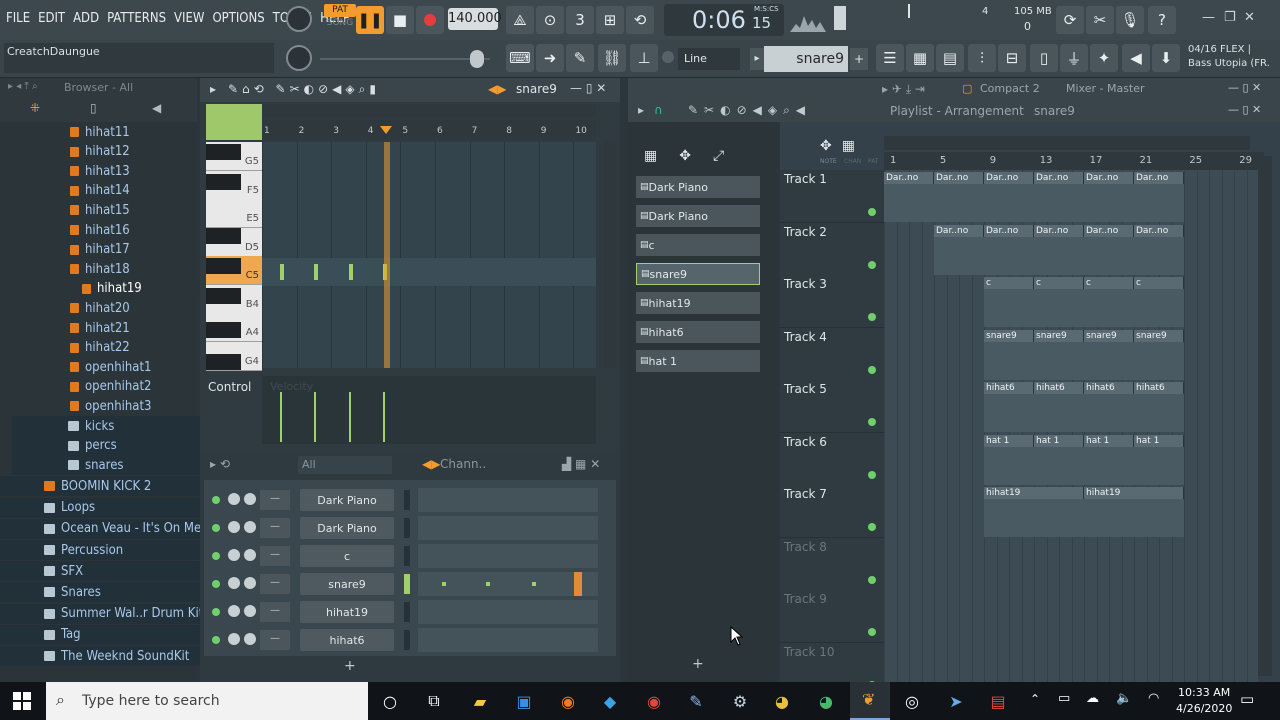 Image resolution: width=1280 pixels, height=720 pixels. Describe the element at coordinates (1244, 87) in the screenshot. I see `tabs-window-controls: — ▯ ✕` at that location.